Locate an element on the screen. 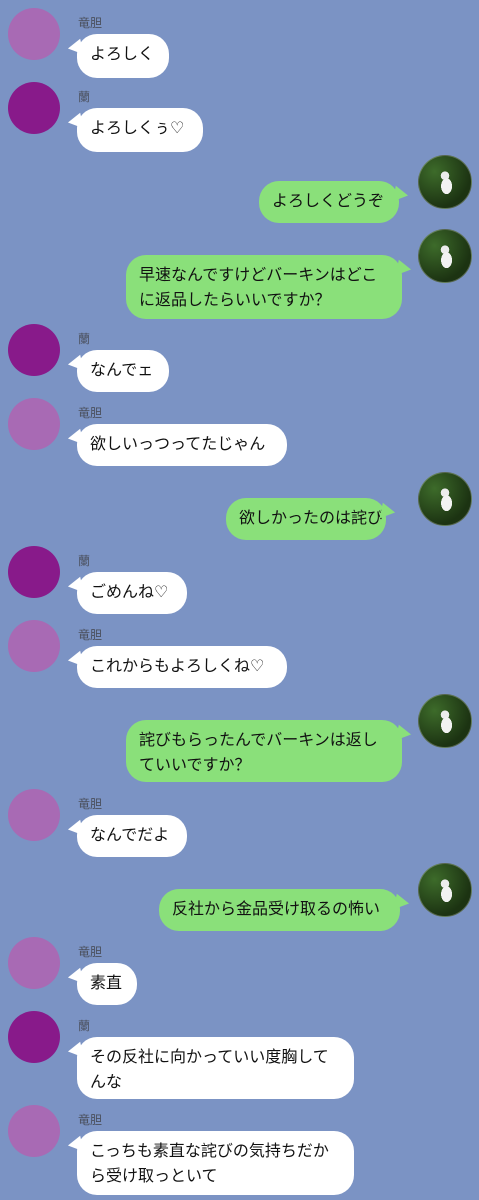 This screenshot has width=479, height=1200. incoming-message-bubble: よろしく is located at coordinates (123, 56).